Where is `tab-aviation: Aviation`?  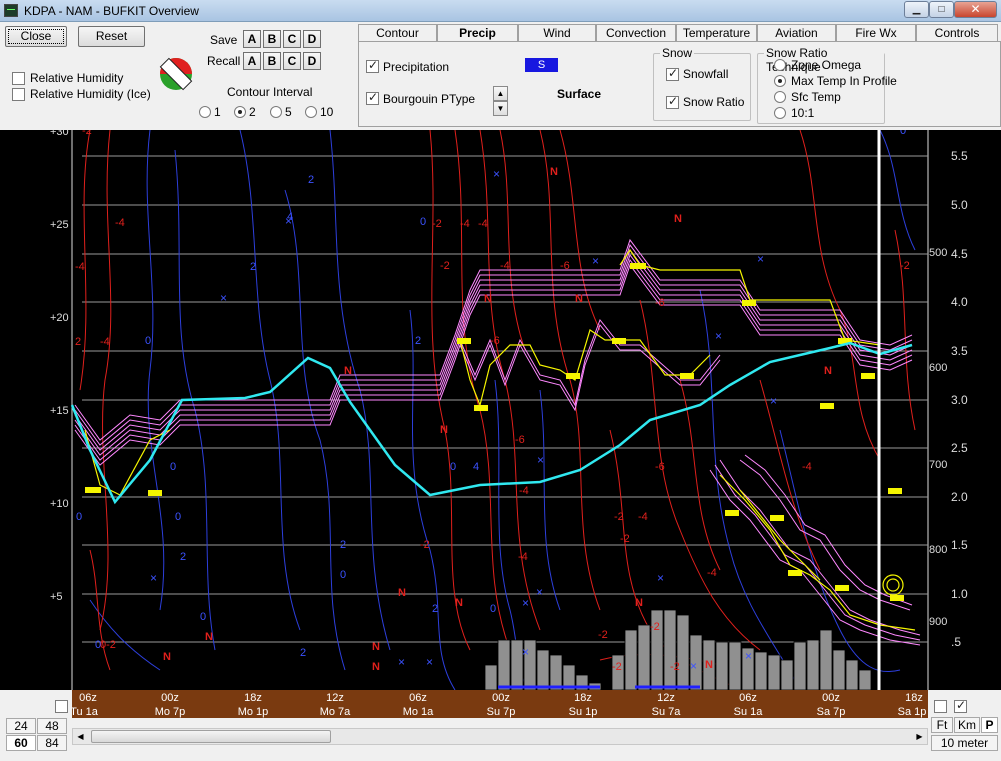 tab-aviation: Aviation is located at coordinates (796, 33).